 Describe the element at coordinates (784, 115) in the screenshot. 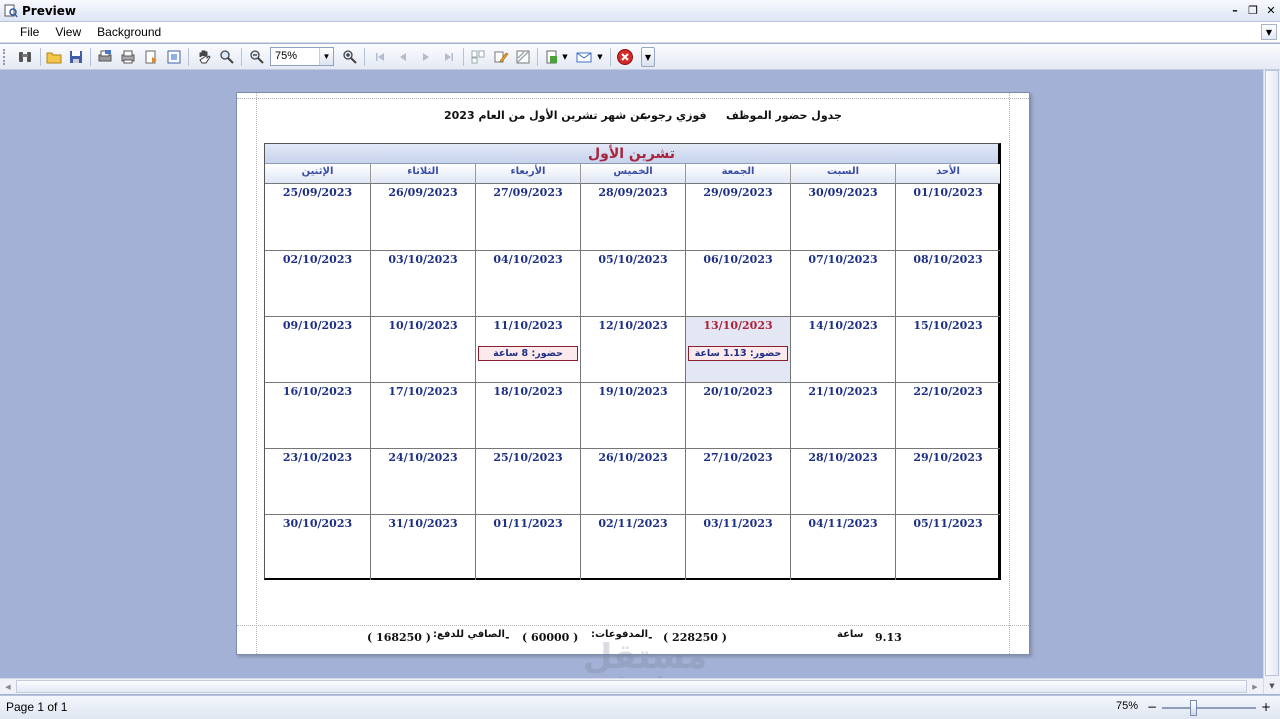

I see `report-title-label: جدول حضور الموظف` at that location.